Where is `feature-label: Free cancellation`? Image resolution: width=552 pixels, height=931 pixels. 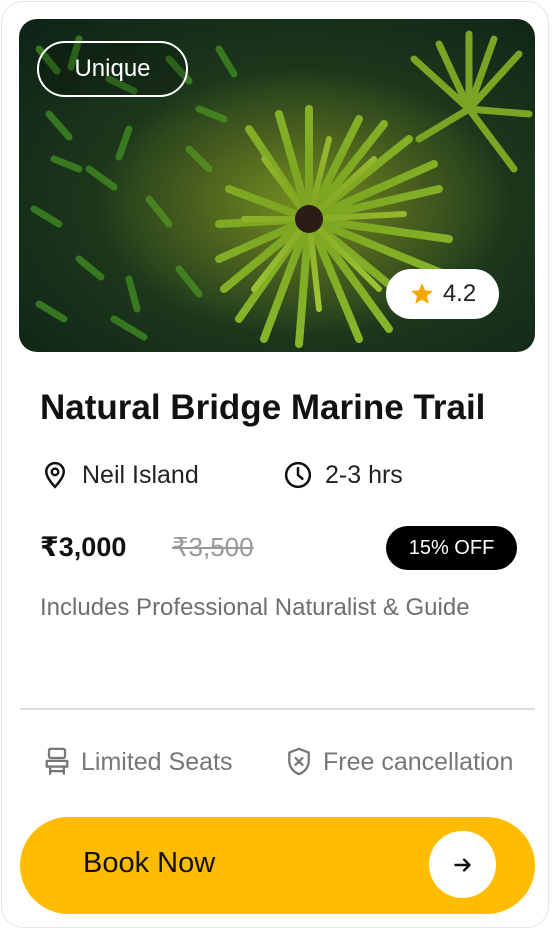
feature-label: Free cancellation is located at coordinates (418, 761).